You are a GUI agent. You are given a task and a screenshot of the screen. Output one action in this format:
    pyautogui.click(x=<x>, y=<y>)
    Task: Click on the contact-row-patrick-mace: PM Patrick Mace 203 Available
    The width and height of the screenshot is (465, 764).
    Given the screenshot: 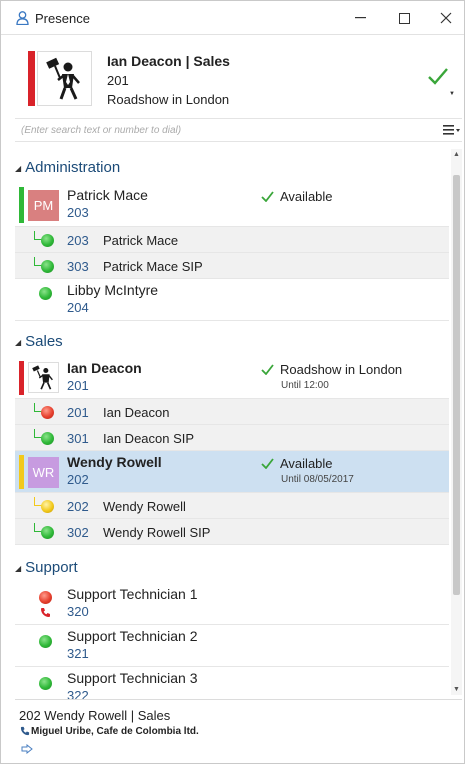 What is the action you would take?
    pyautogui.click(x=232, y=205)
    